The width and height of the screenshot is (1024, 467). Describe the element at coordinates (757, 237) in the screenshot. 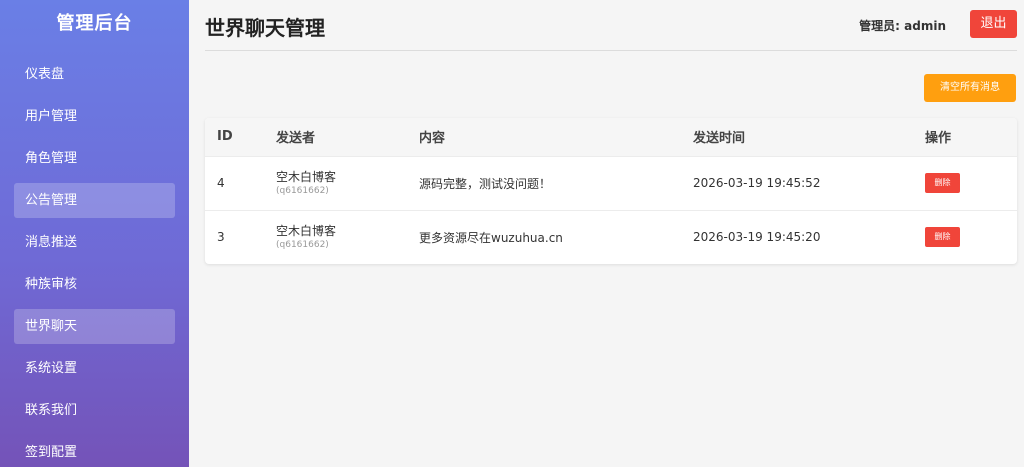

I see `cell-time: 2026-03-19 19:45:20` at that location.